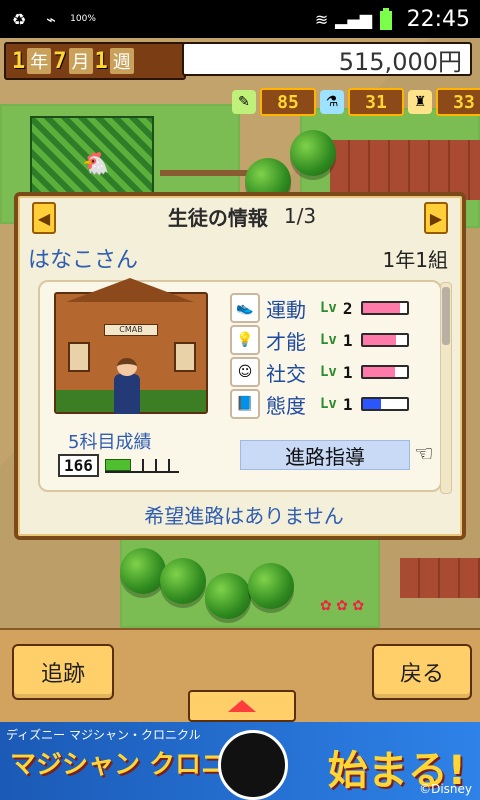 The image size is (480, 800). Describe the element at coordinates (286, 405) in the screenshot. I see `attribute-name: 態度` at that location.